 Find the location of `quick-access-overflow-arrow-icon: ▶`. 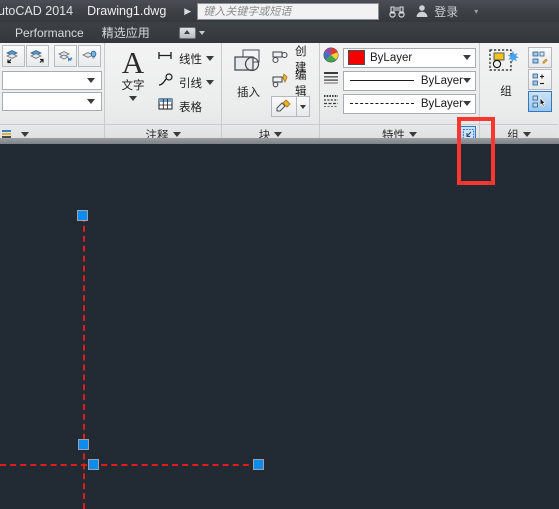

quick-access-overflow-arrow-icon: ▶ is located at coordinates (187, 11).